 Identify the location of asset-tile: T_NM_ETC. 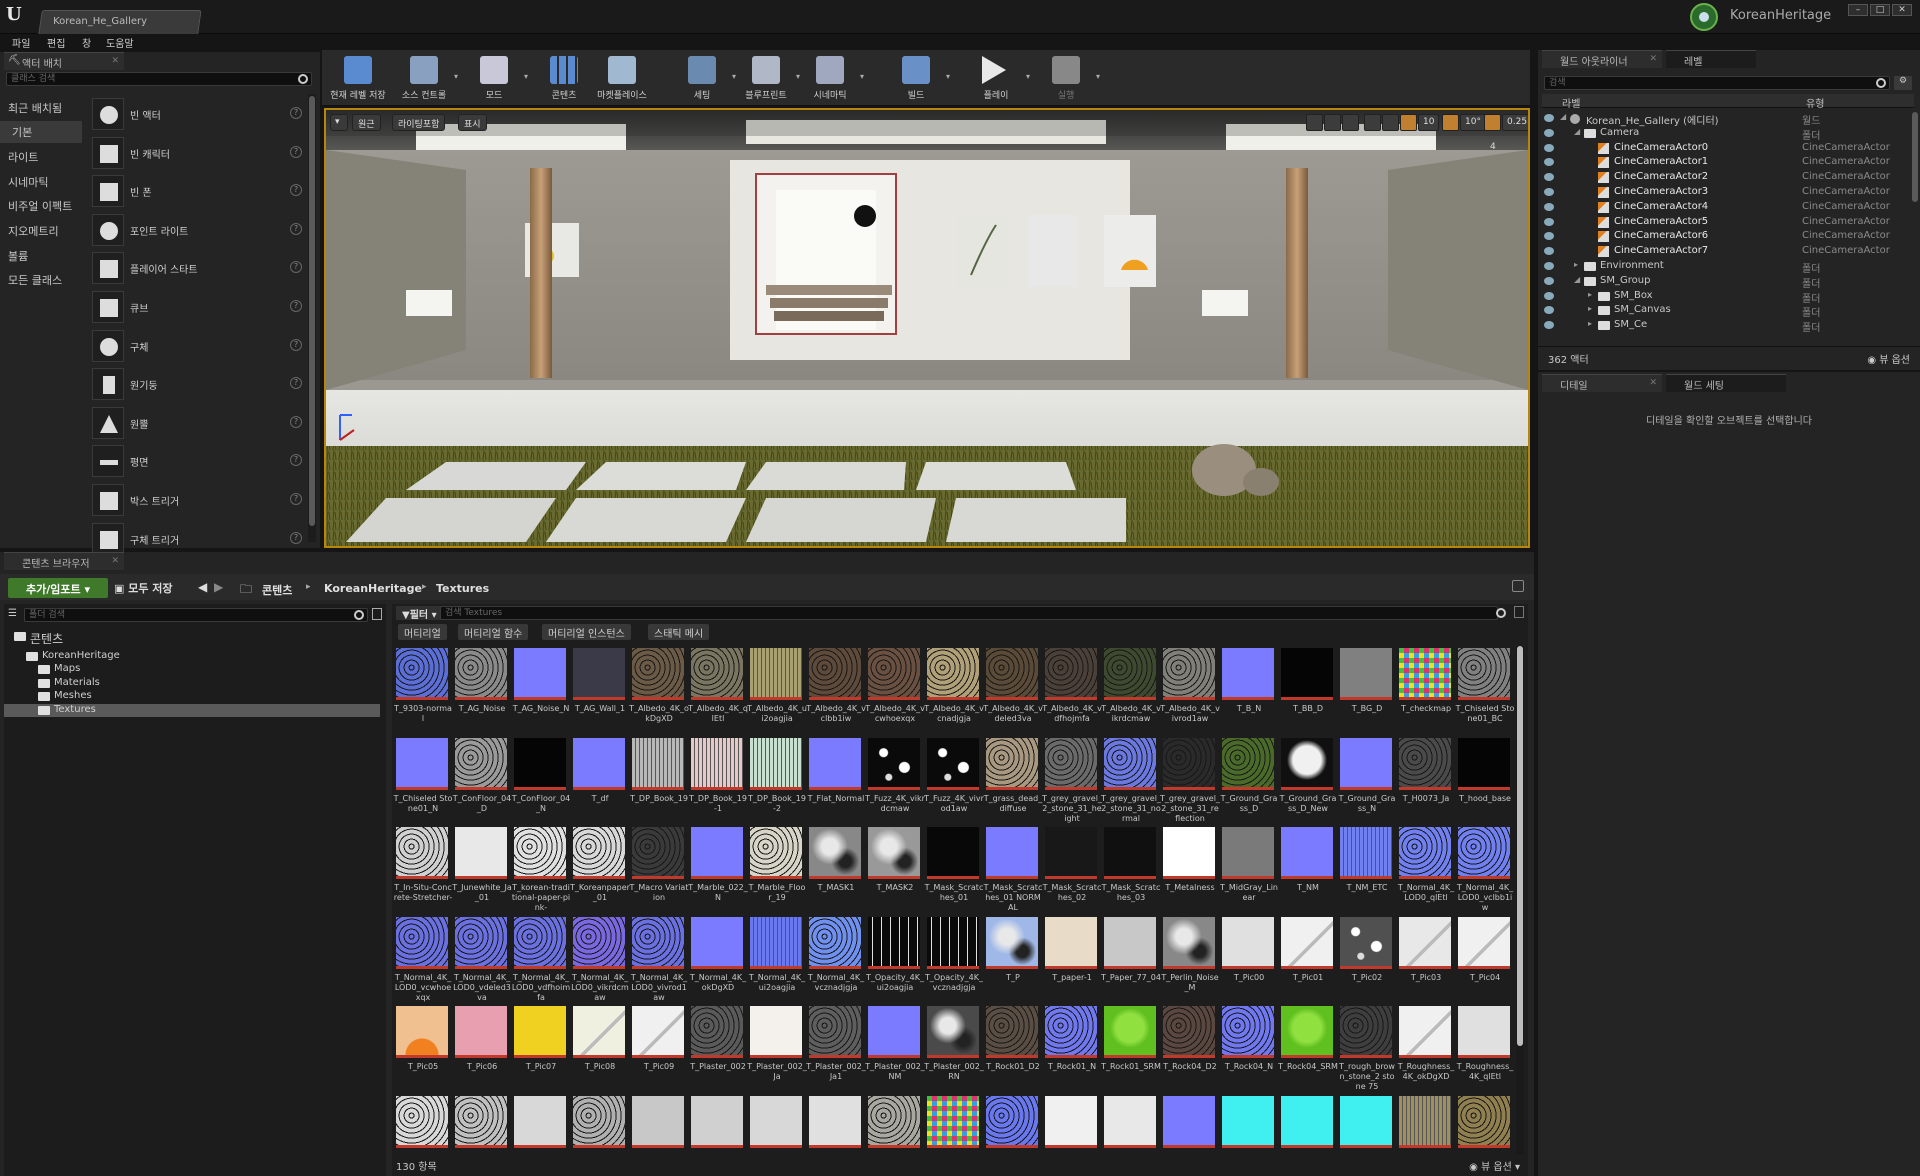
(1367, 871).